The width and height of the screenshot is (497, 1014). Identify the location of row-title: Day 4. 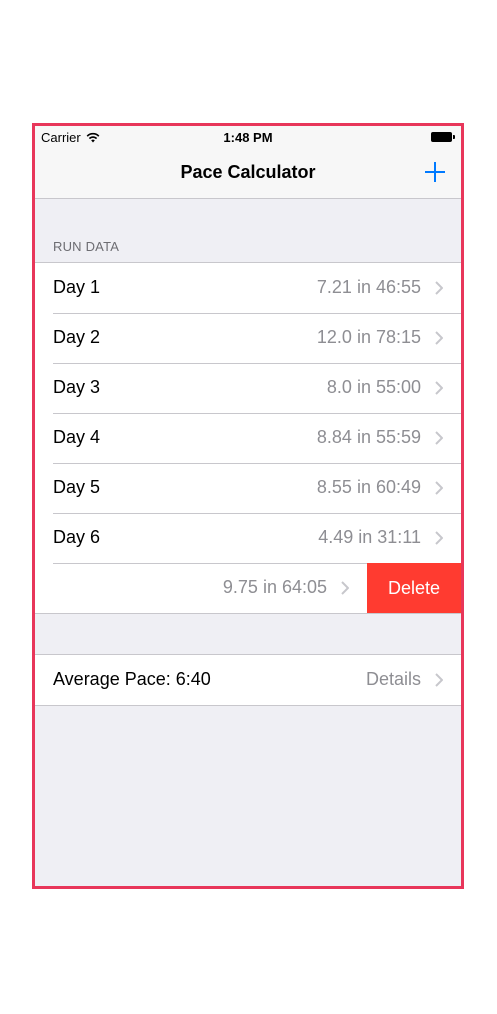
(77, 437).